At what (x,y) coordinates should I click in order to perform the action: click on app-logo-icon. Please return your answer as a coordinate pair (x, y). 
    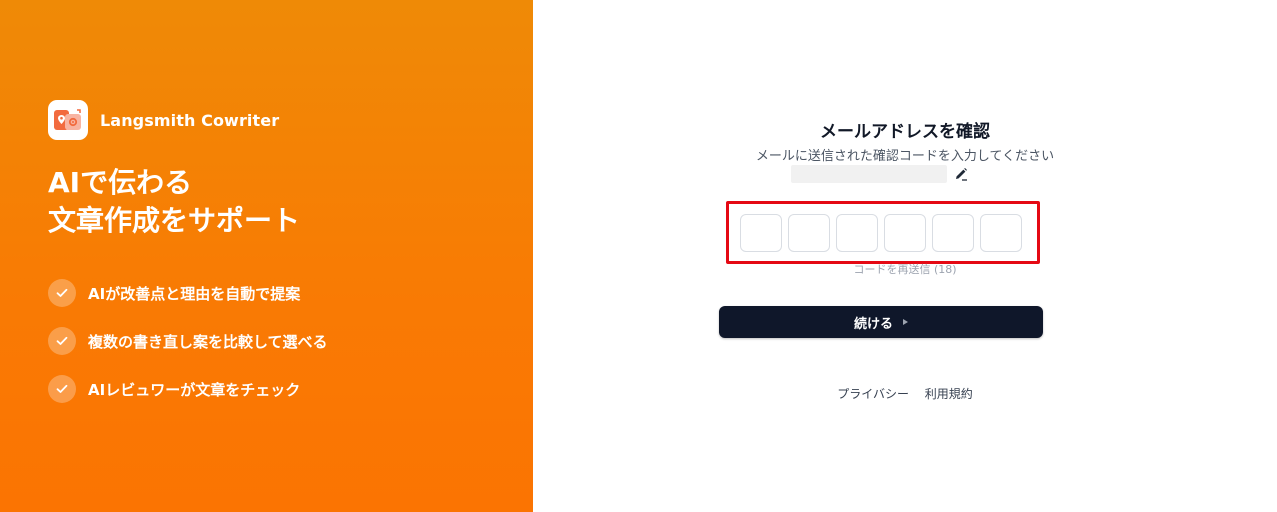
    Looking at the image, I should click on (68, 120).